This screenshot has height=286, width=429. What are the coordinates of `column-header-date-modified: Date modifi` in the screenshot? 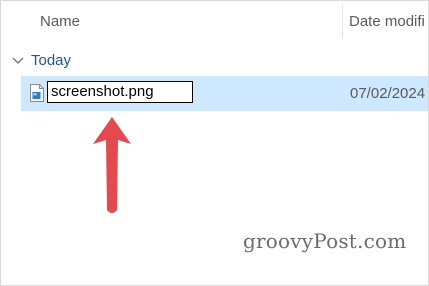 It's located at (387, 21).